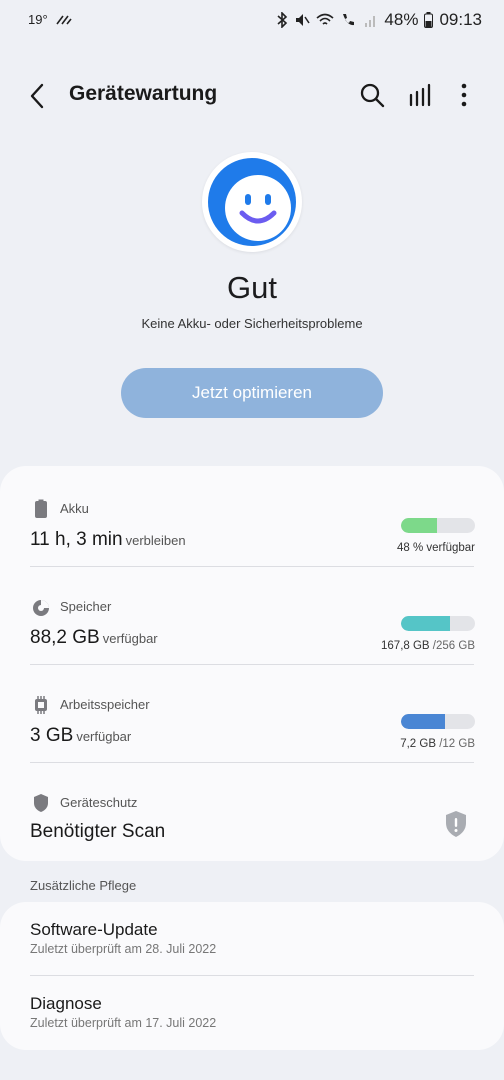 The height and width of the screenshot is (1080, 504). I want to click on storage-pie-icon, so click(41, 608).